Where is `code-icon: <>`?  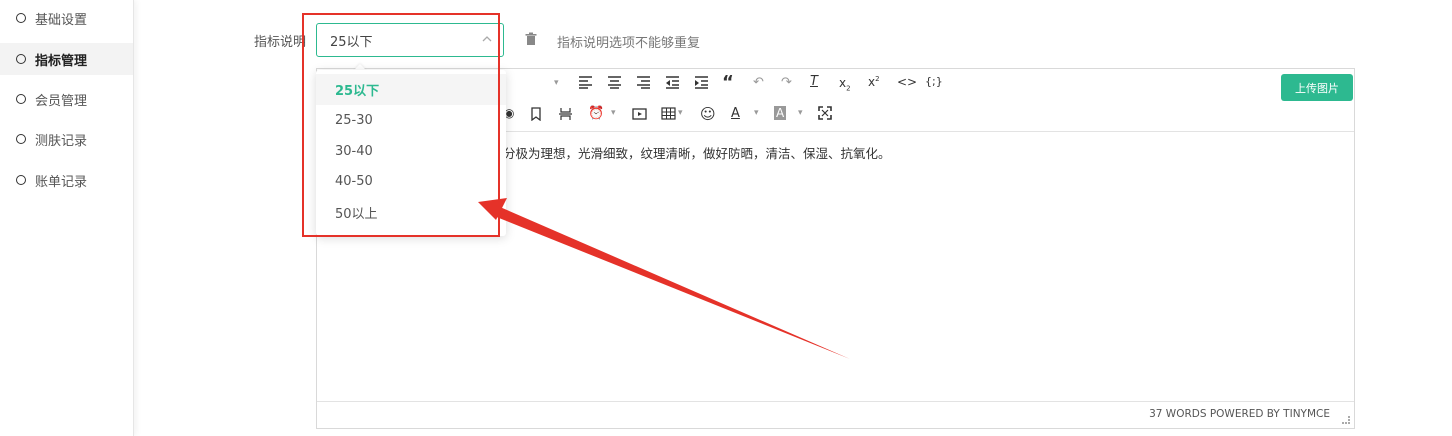
code-icon: <> is located at coordinates (907, 82).